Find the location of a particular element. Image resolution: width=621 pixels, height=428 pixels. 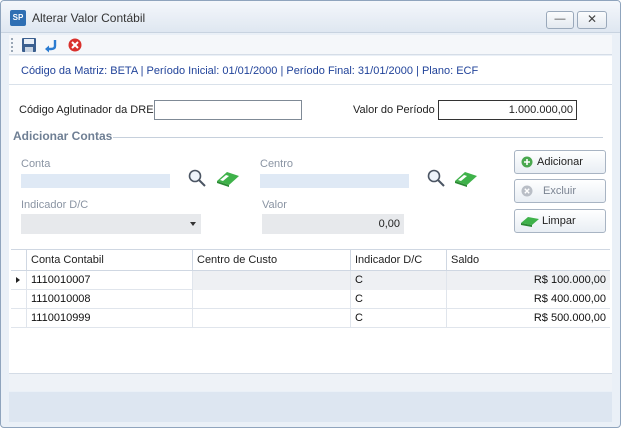

app-icon: SP is located at coordinates (18, 18).